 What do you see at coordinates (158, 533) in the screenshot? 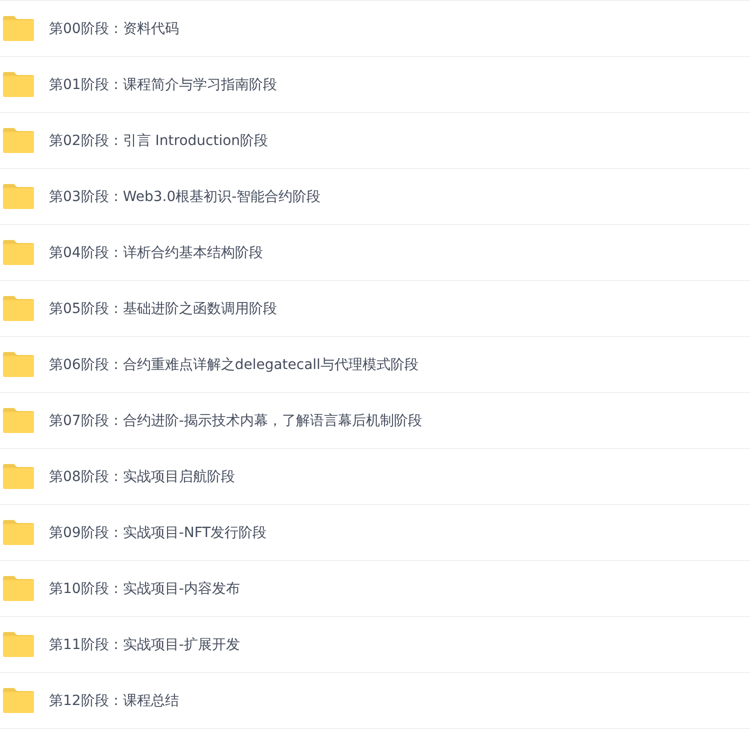
I see `folder-name: 第09阶段：实战项目-NFT发行阶段` at bounding box center [158, 533].